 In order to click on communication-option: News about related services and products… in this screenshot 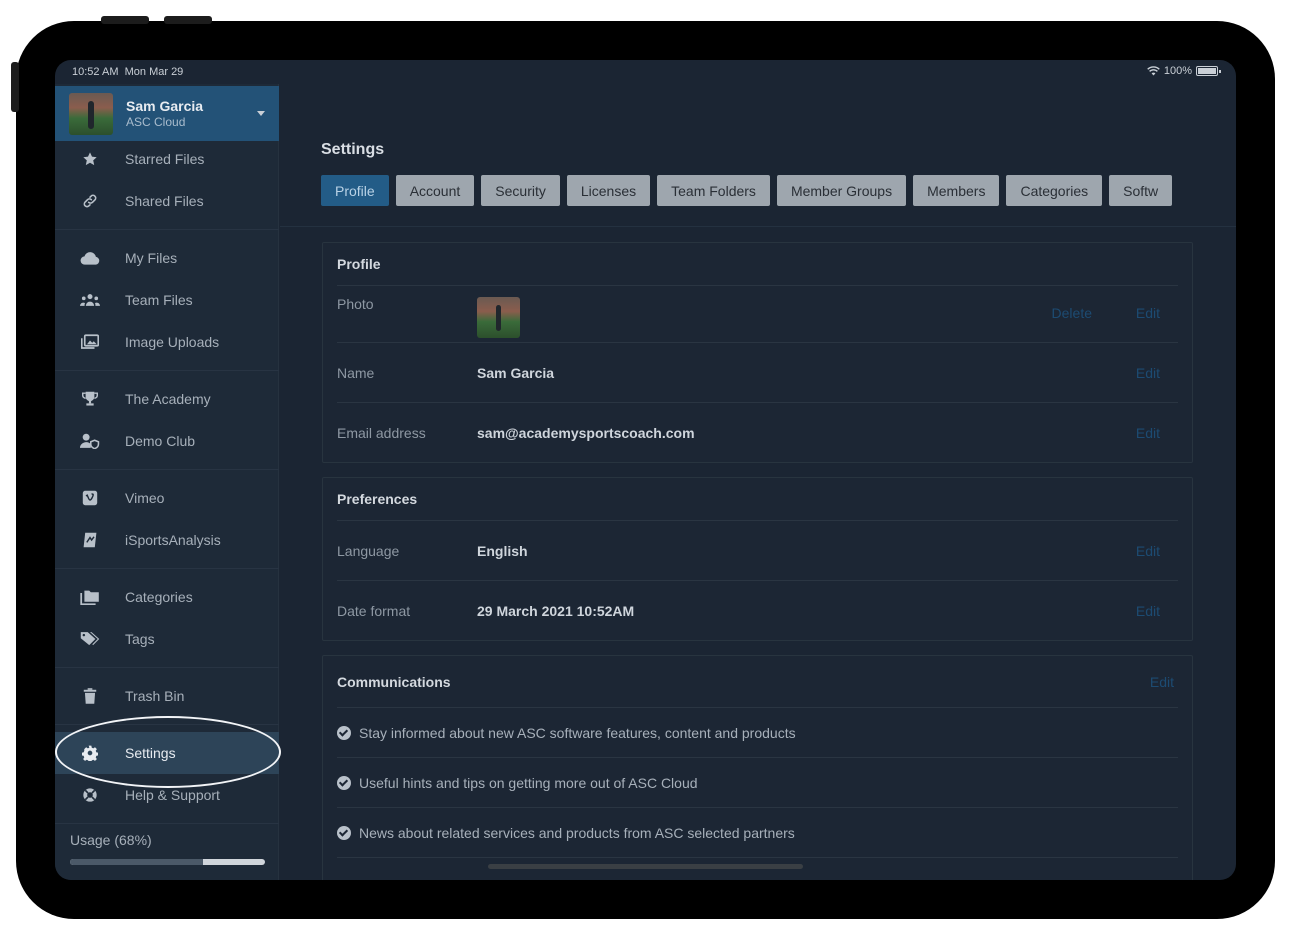, I will do `click(757, 833)`.